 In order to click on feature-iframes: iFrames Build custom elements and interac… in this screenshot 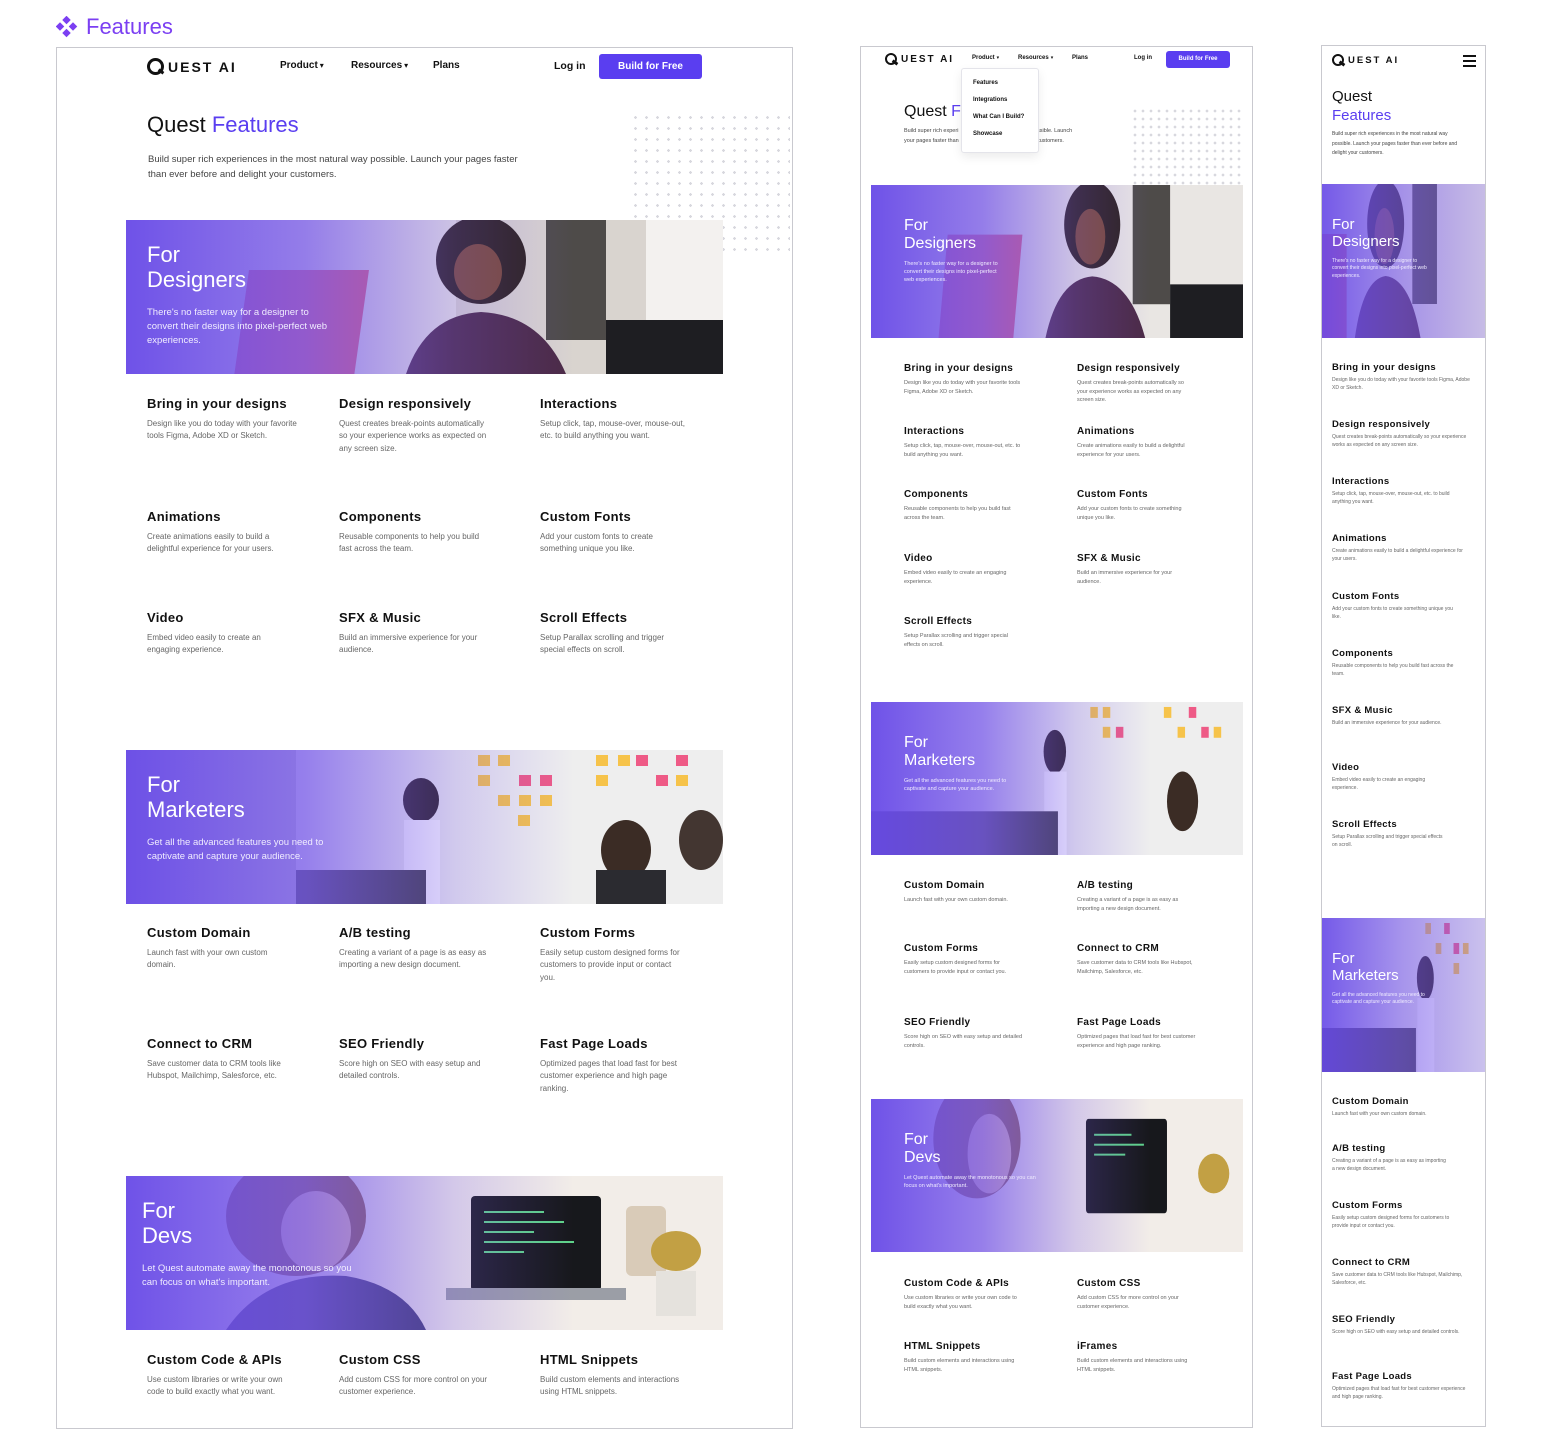, I will do `click(1132, 1357)`.